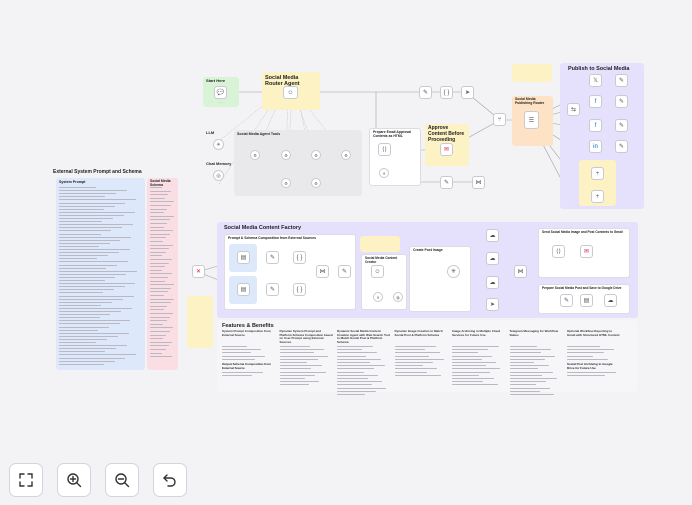 The height and width of the screenshot is (505, 692). I want to click on code-prompt-node: { }, so click(299, 257).